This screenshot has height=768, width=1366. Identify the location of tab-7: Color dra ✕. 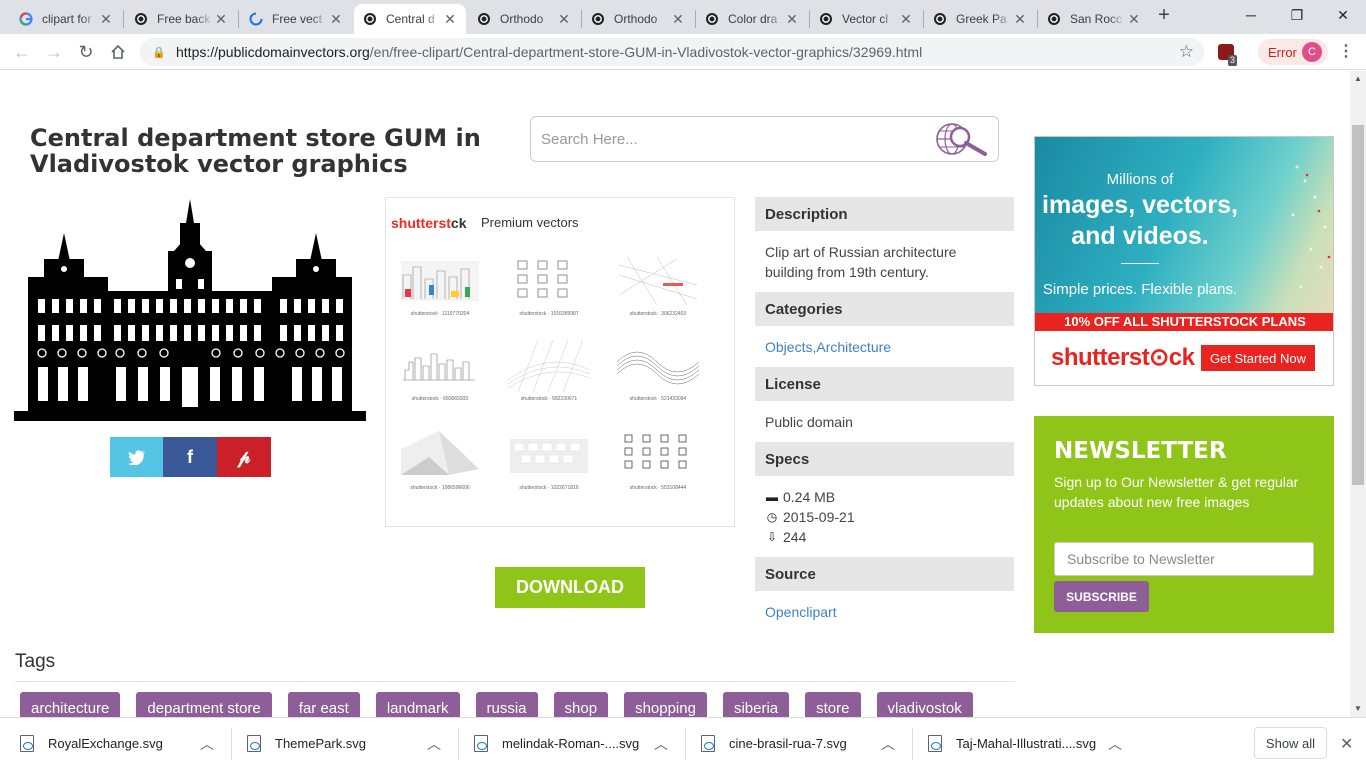
(752, 19).